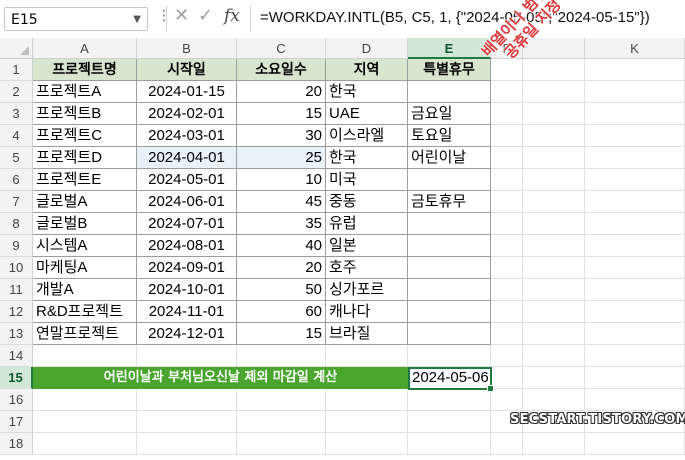 The width and height of the screenshot is (685, 460). Describe the element at coordinates (16, 422) in the screenshot. I see `row-header-17: 17` at that location.